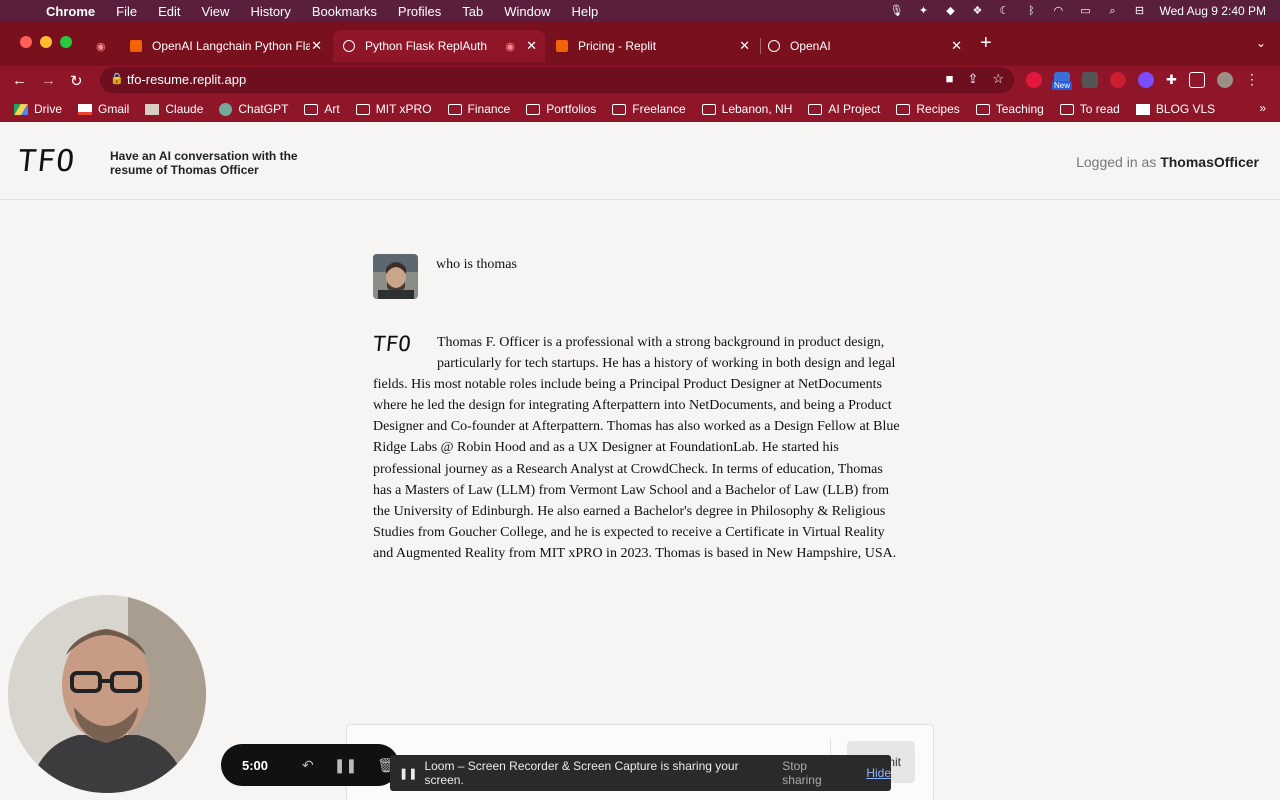  I want to click on back-button: ←, so click(19, 80).